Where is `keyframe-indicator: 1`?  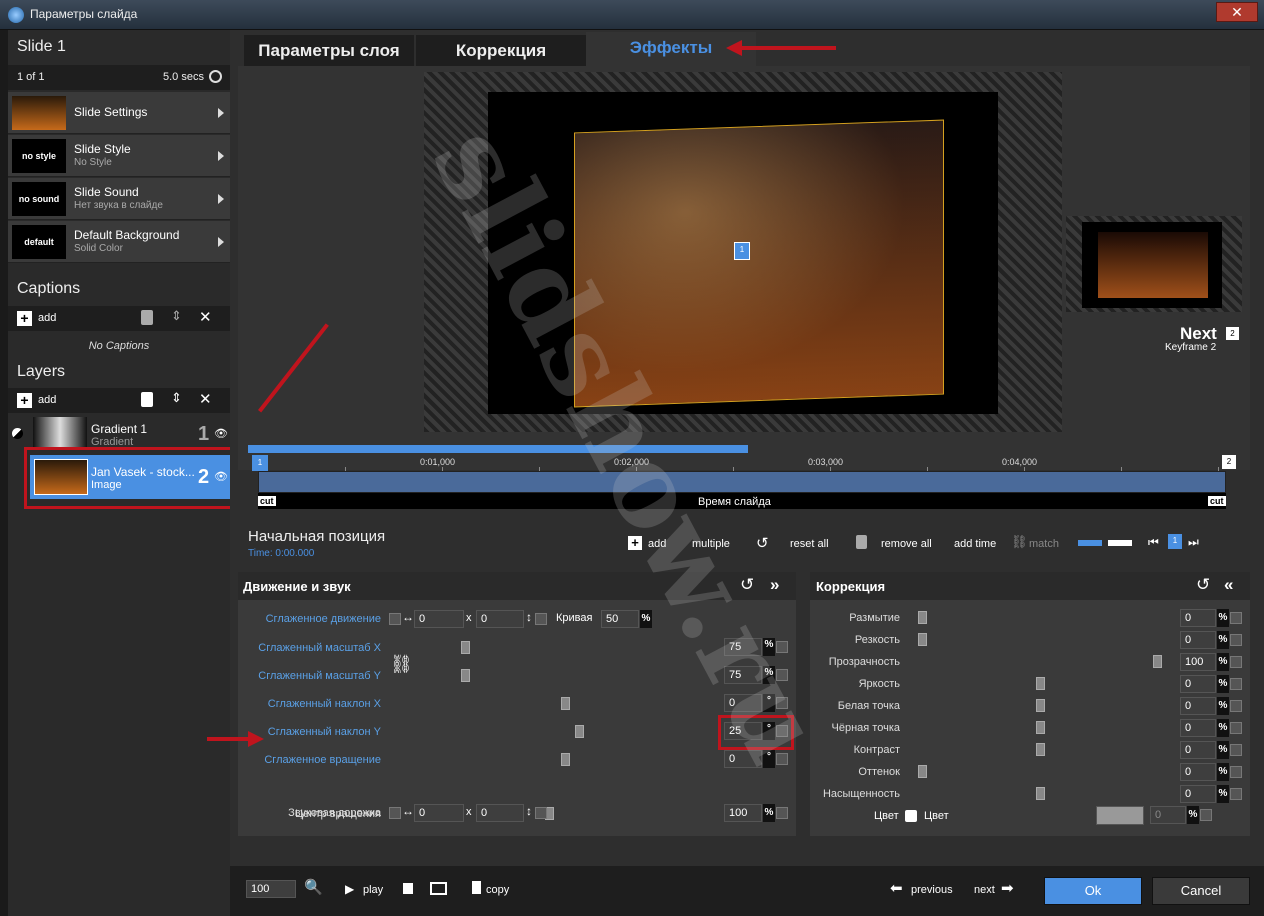 keyframe-indicator: 1 is located at coordinates (1175, 541).